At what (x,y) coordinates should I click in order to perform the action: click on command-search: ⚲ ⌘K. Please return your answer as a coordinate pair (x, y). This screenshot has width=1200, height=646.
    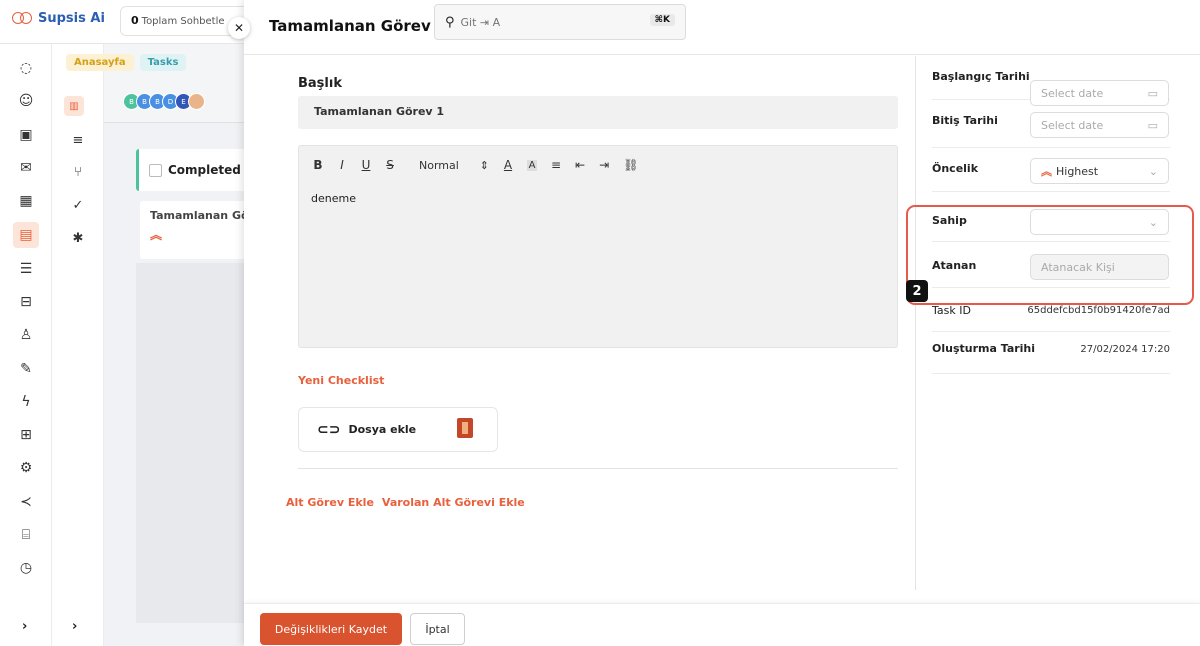
    Looking at the image, I should click on (560, 22).